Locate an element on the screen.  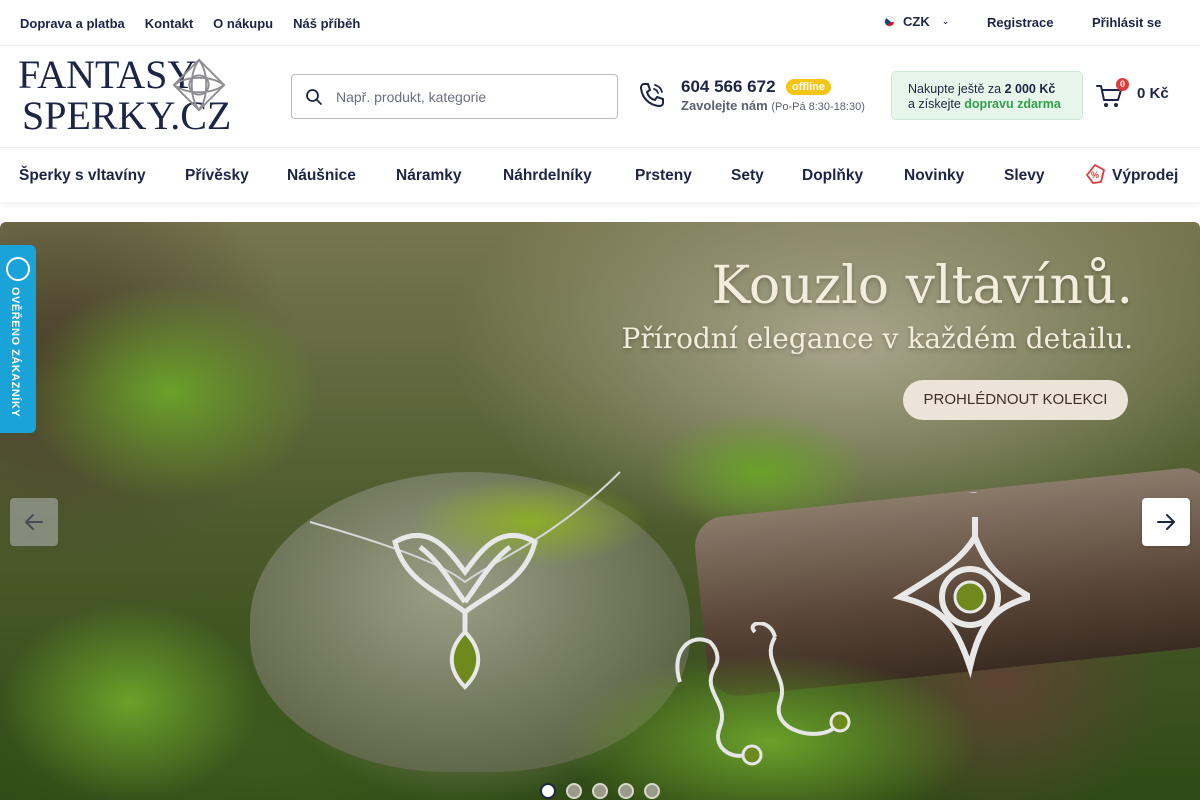
verified-badge-icon is located at coordinates (18, 269).